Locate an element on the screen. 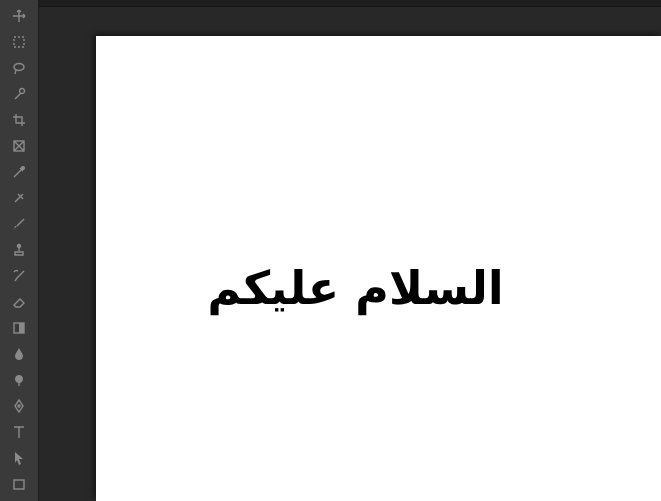 The height and width of the screenshot is (501, 661). eyedropper-tool-icon is located at coordinates (19, 172).